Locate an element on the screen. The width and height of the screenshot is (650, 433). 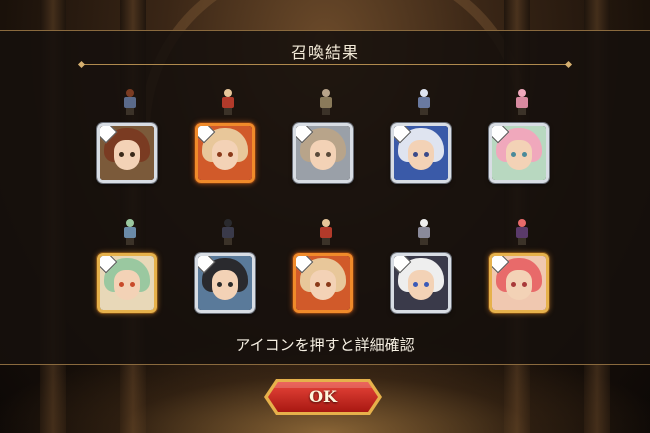
title-divider is located at coordinates (325, 64).